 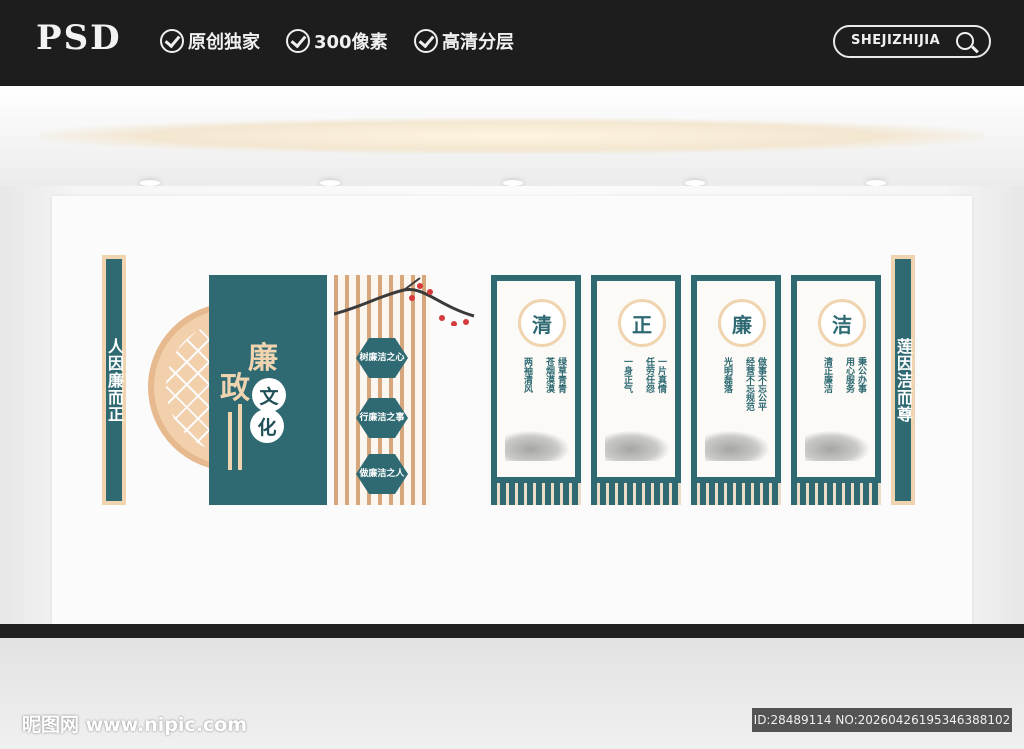 I want to click on panel-jie: 洁 清正廉洁 用心服务 秉公办事, so click(x=836, y=390).